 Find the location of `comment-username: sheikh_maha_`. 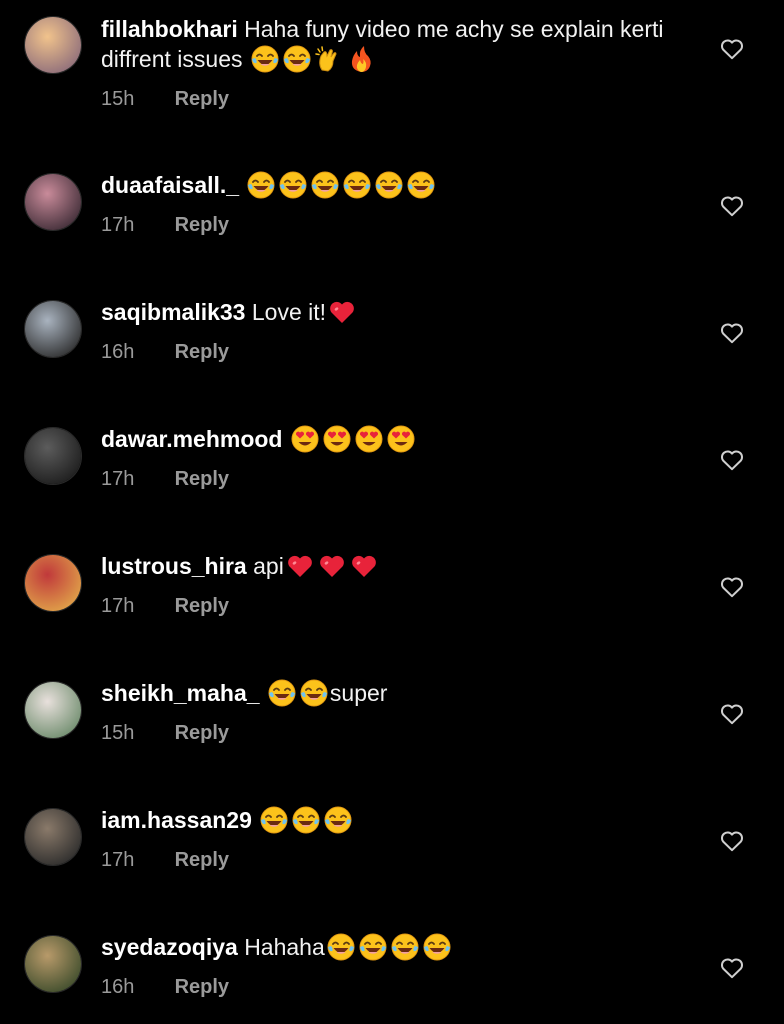

comment-username: sheikh_maha_ is located at coordinates (180, 693).